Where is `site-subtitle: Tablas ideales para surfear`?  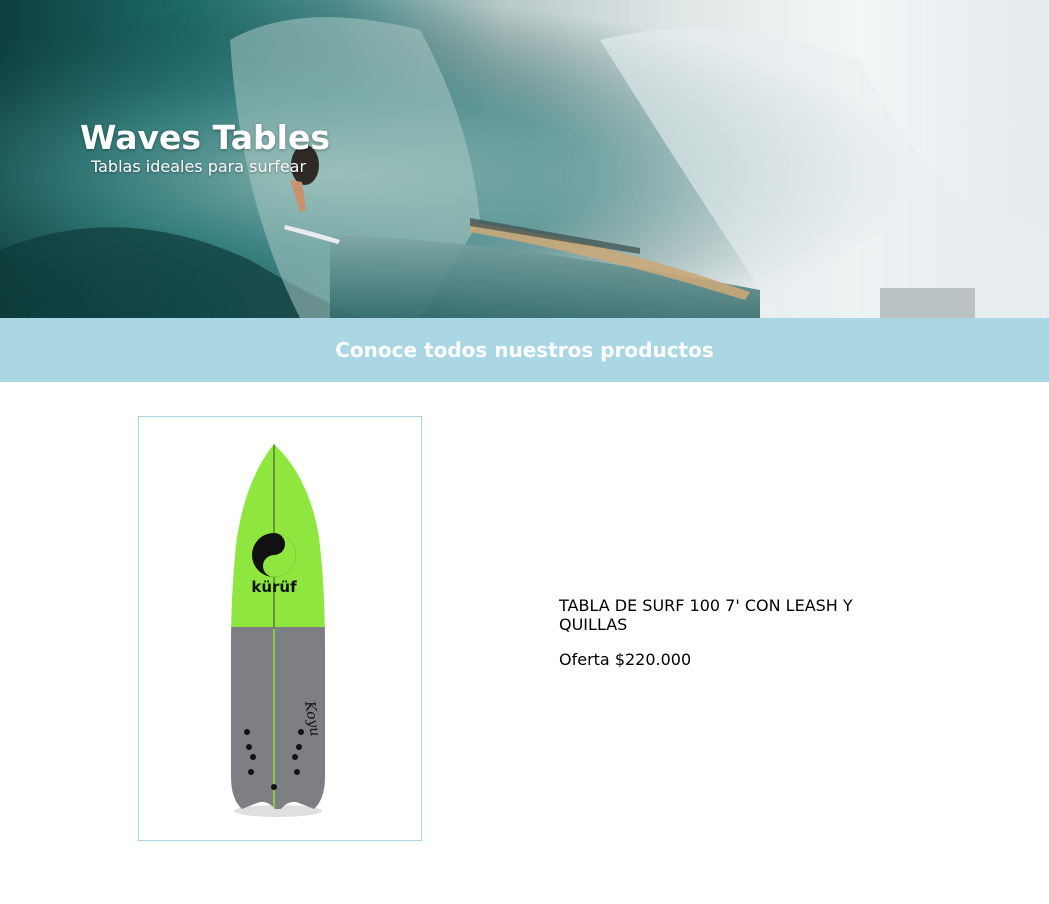
site-subtitle: Tablas ideales para surfear is located at coordinates (199, 166).